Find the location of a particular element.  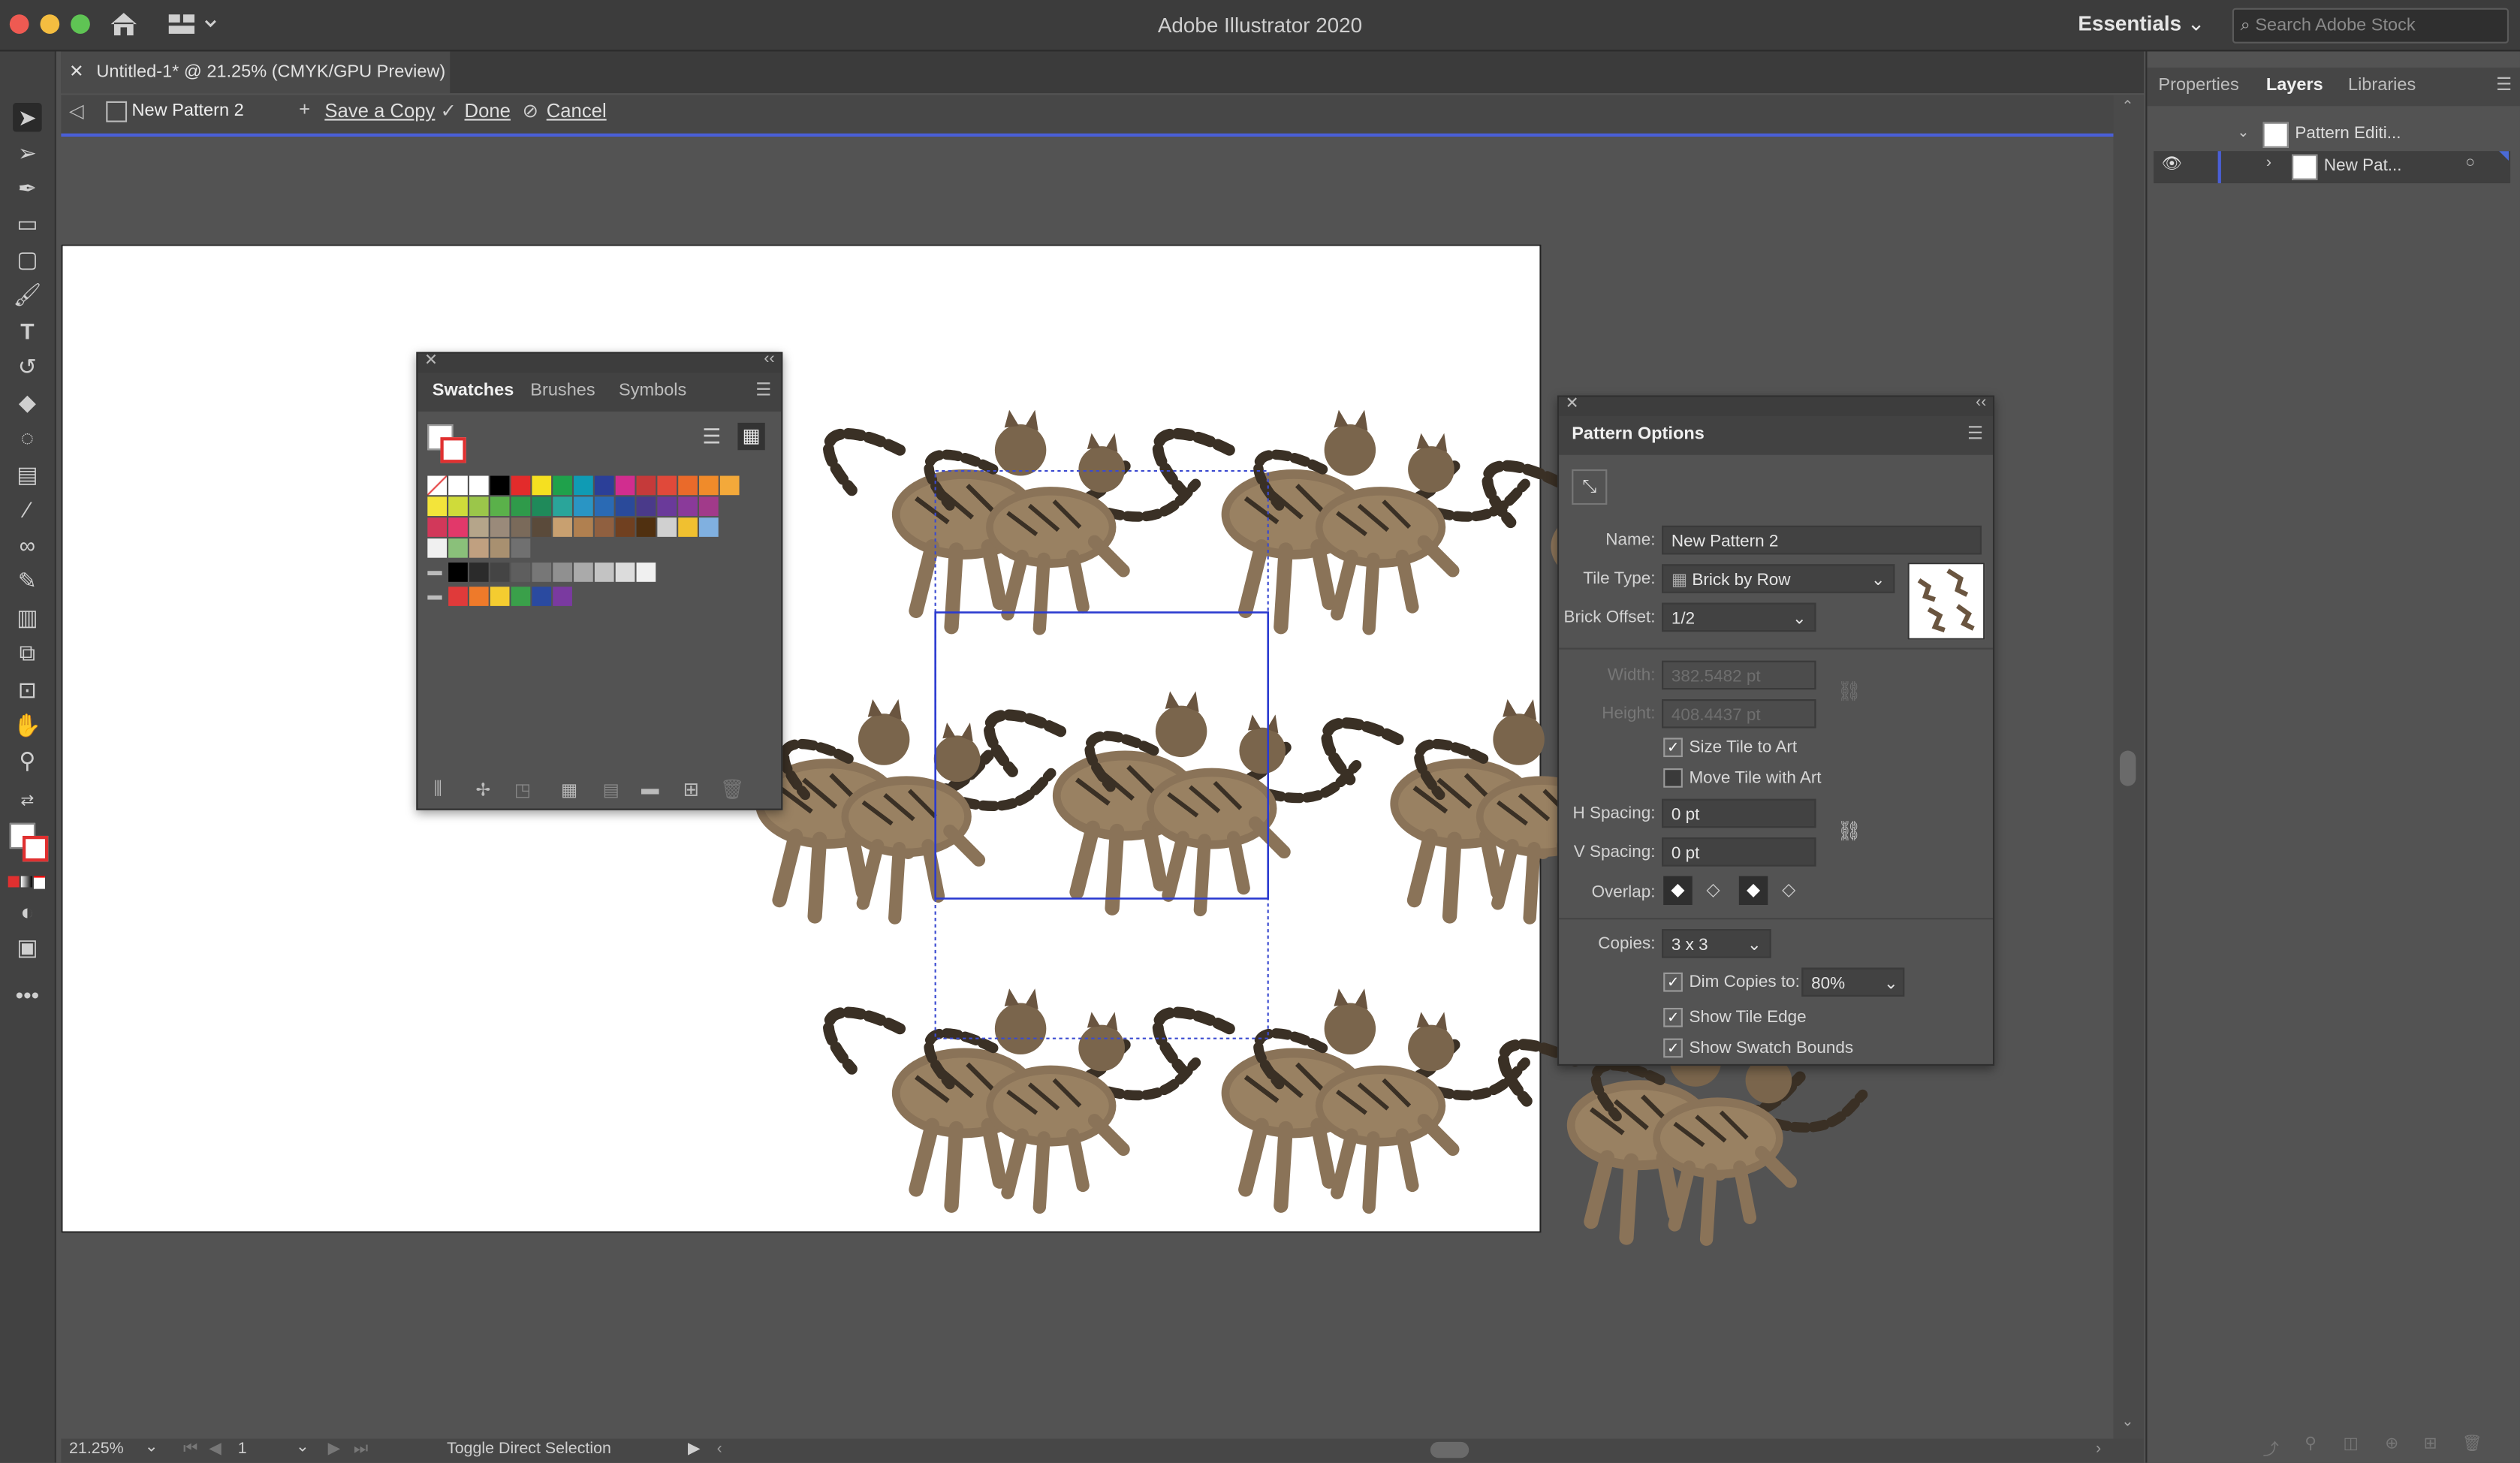

scrollbar-thumb is located at coordinates (2128, 768).